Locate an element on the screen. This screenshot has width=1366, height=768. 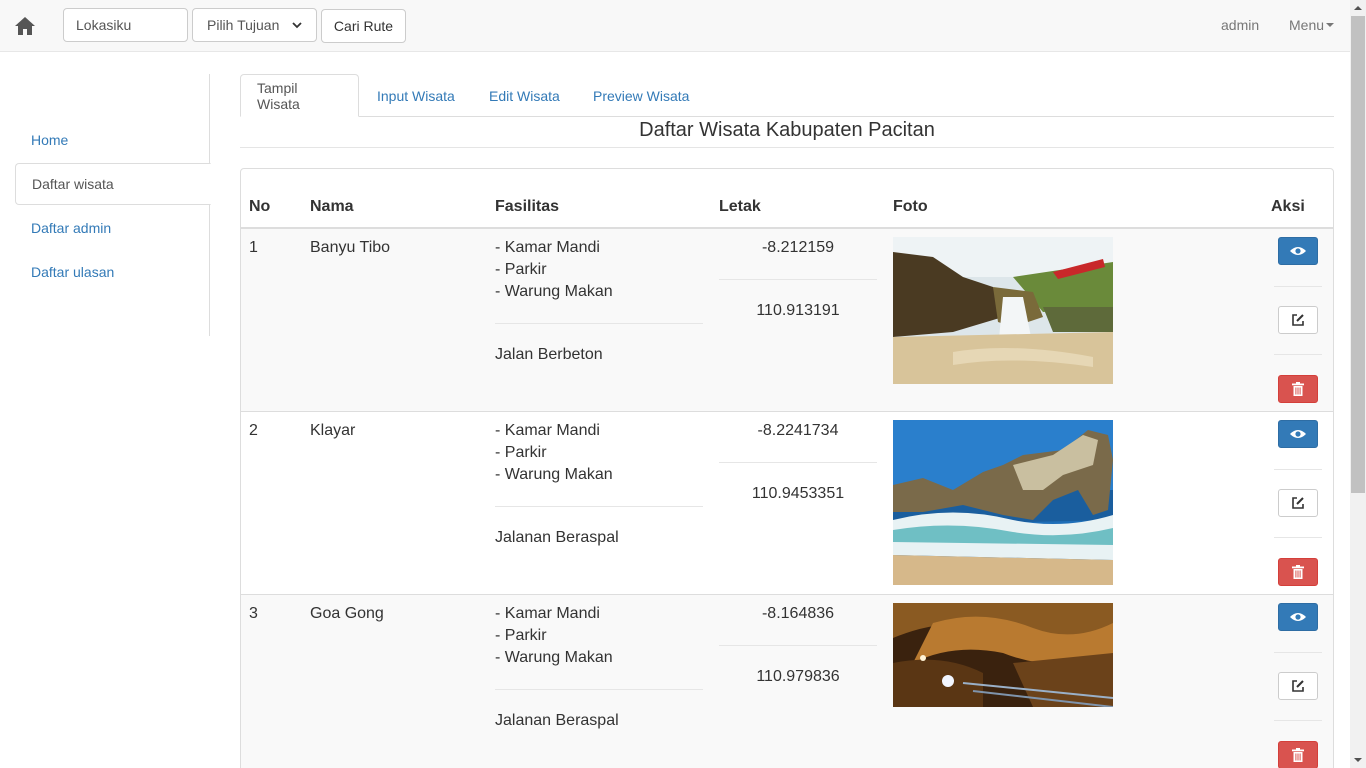
menu-dropdown: Menu is located at coordinates (1312, 25).